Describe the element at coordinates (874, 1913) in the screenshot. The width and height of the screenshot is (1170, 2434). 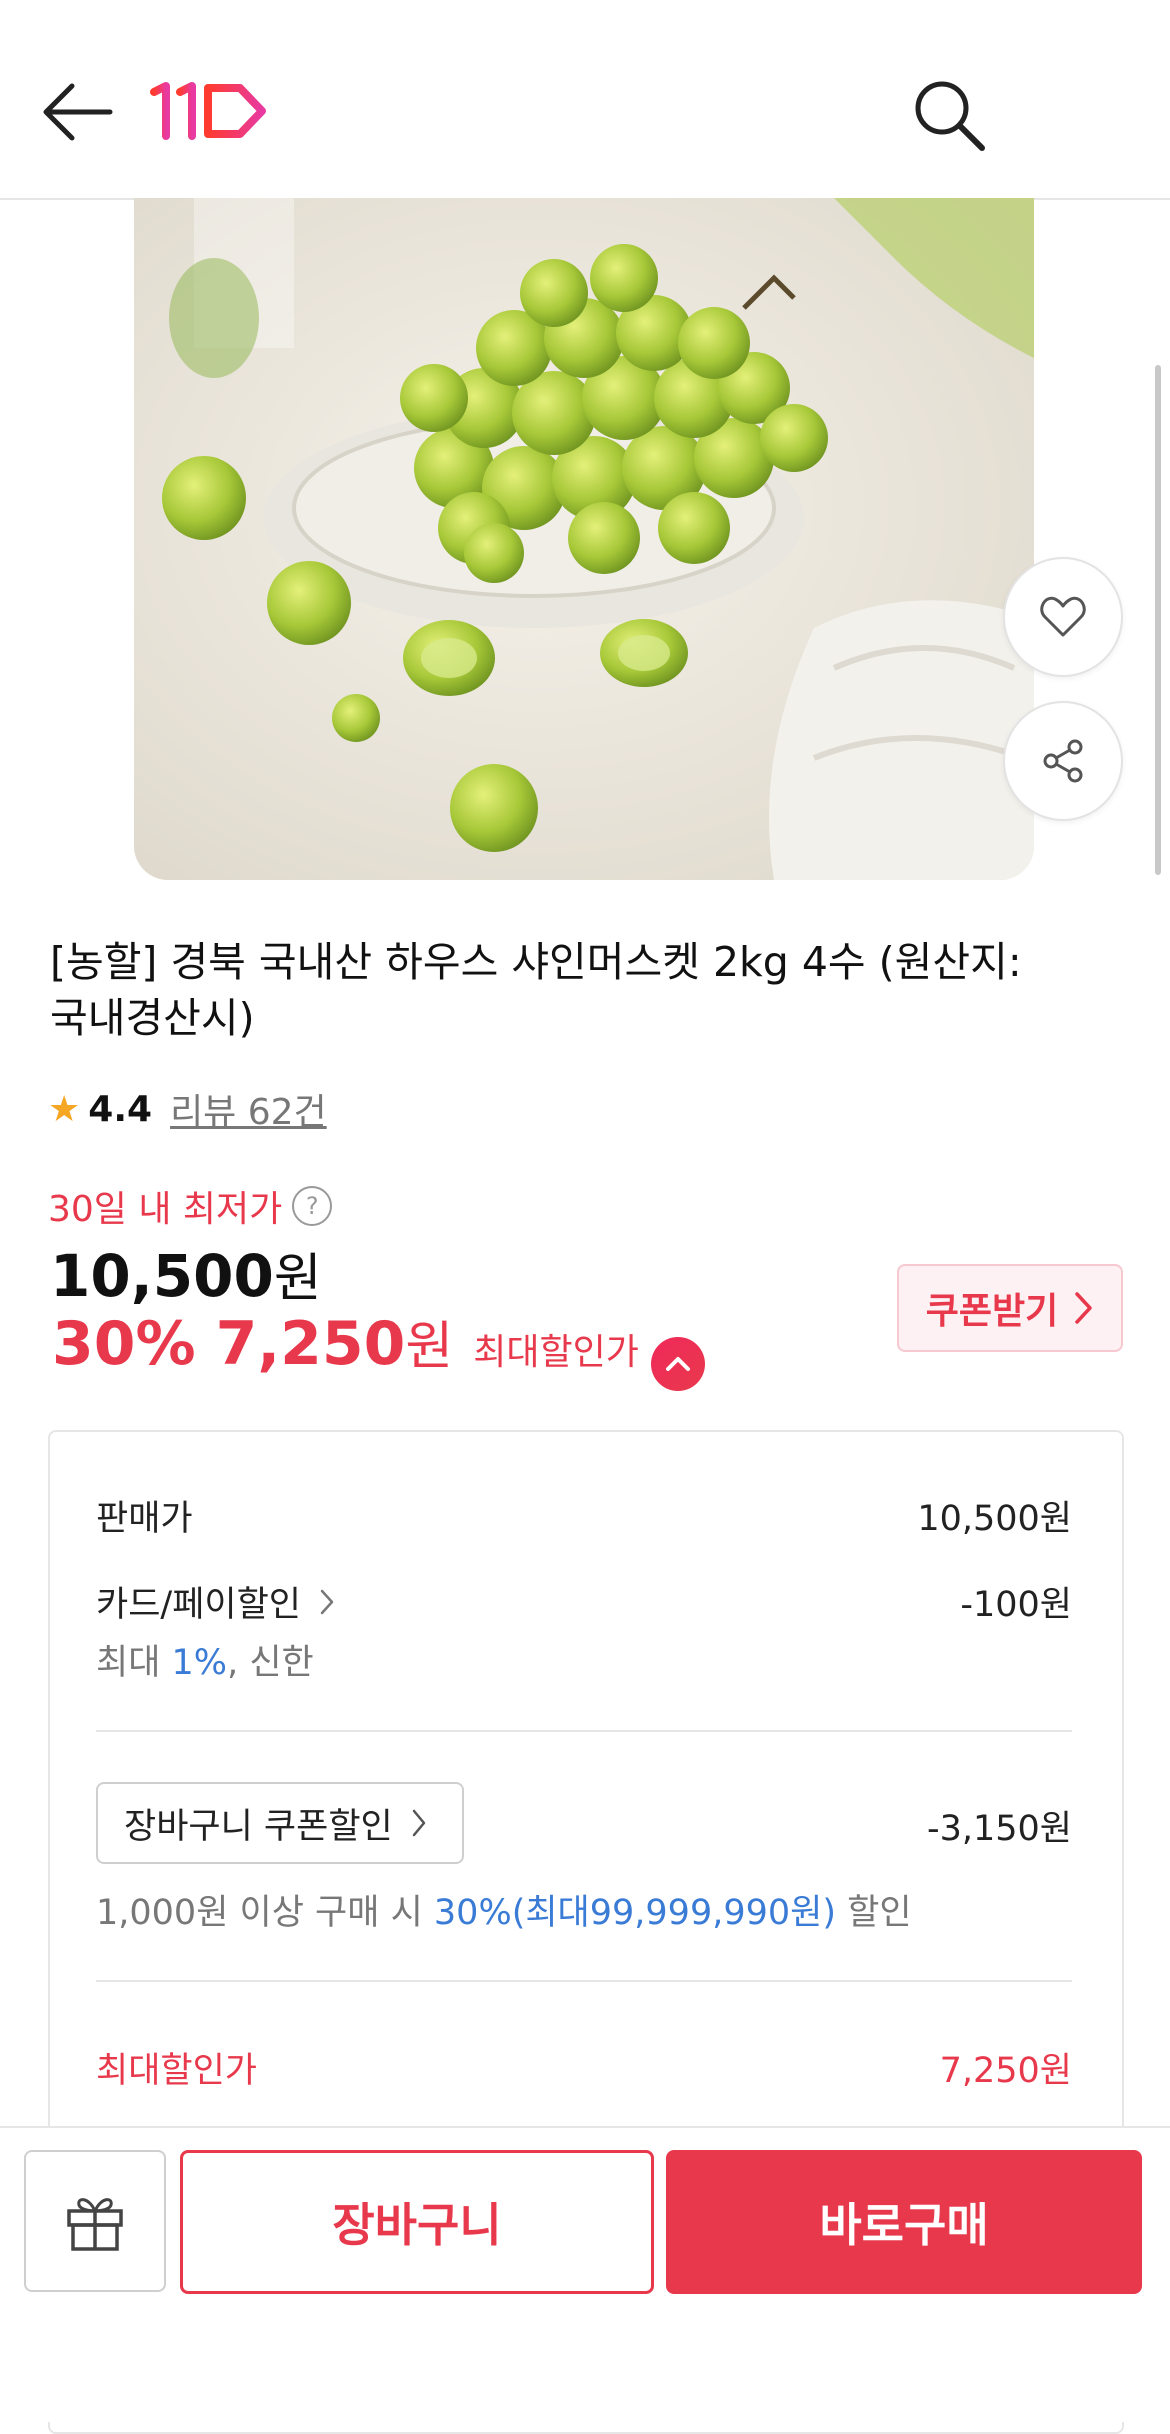
I see `coupon-sub-suffix: 할인` at that location.